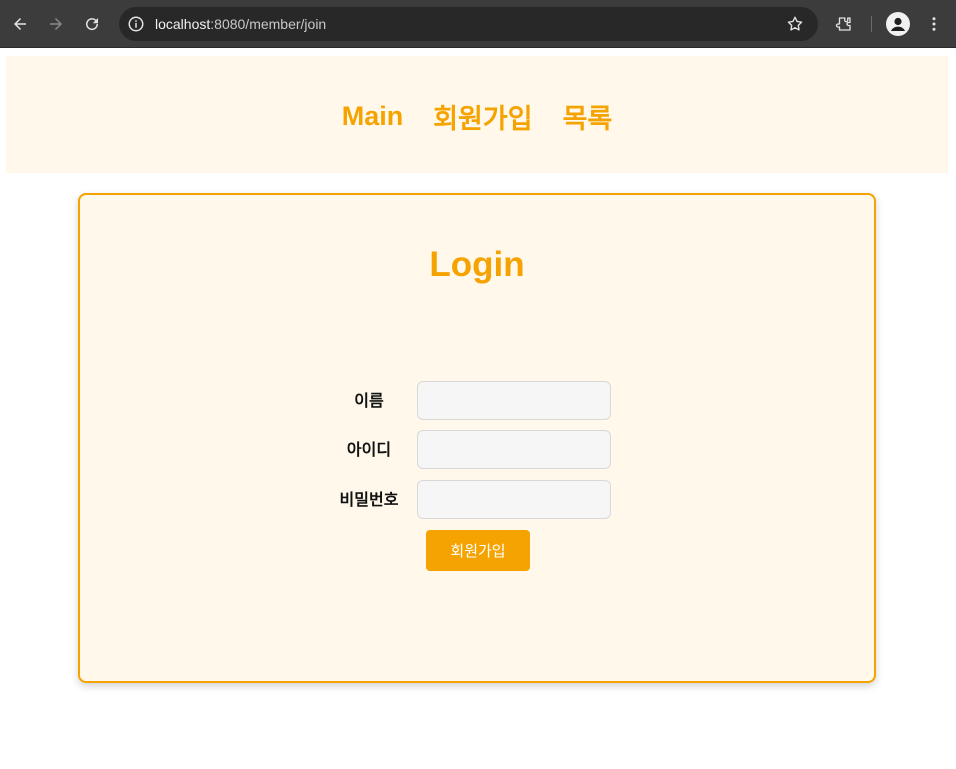 This screenshot has width=956, height=769. I want to click on name-row: 이름, so click(477, 401).